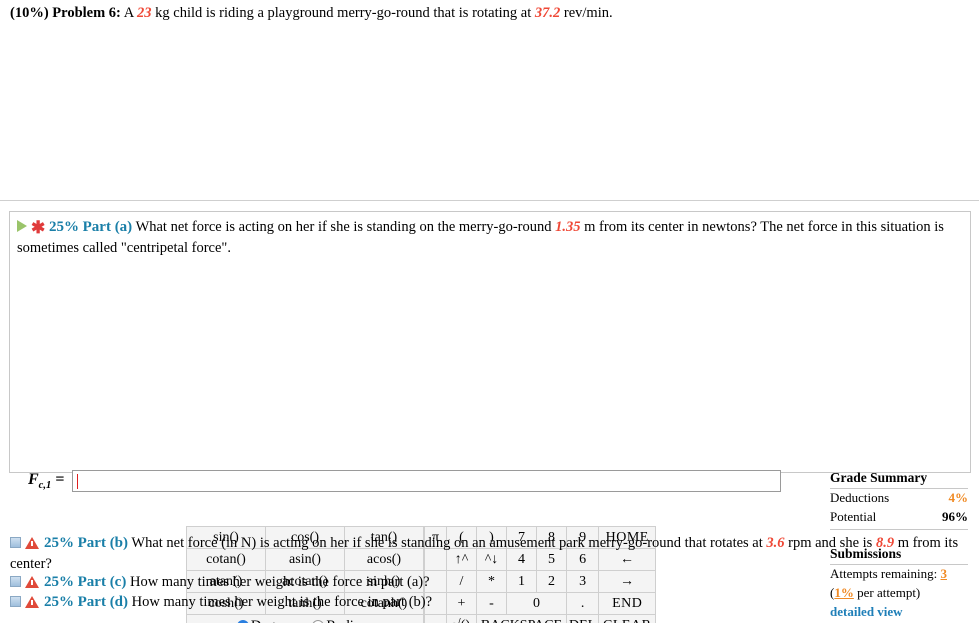 The image size is (979, 623). Describe the element at coordinates (427, 481) in the screenshot. I see `answer-input` at that location.